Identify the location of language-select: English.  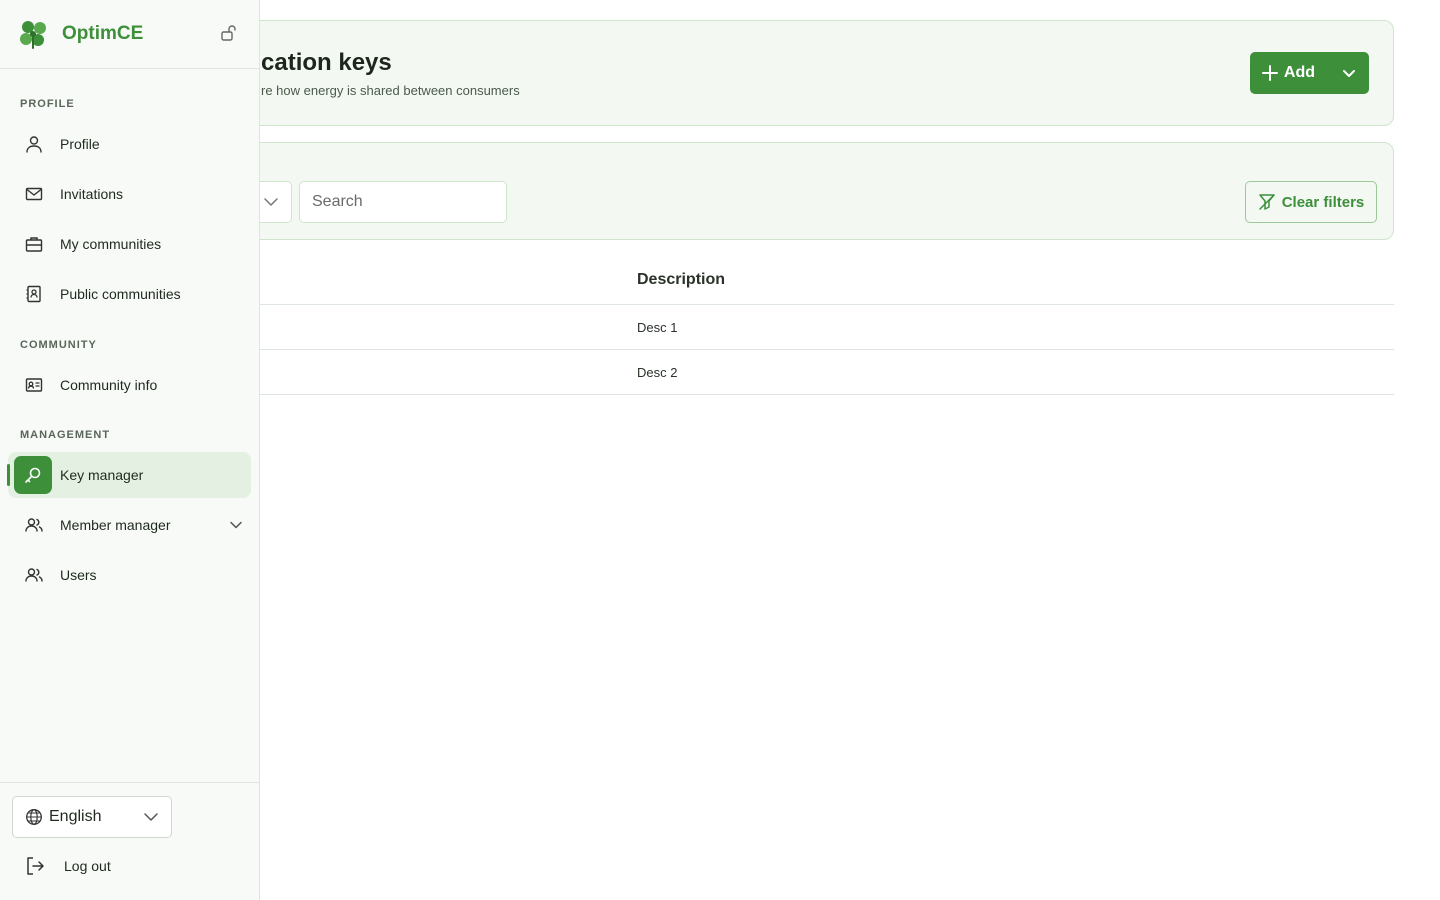
(92, 817).